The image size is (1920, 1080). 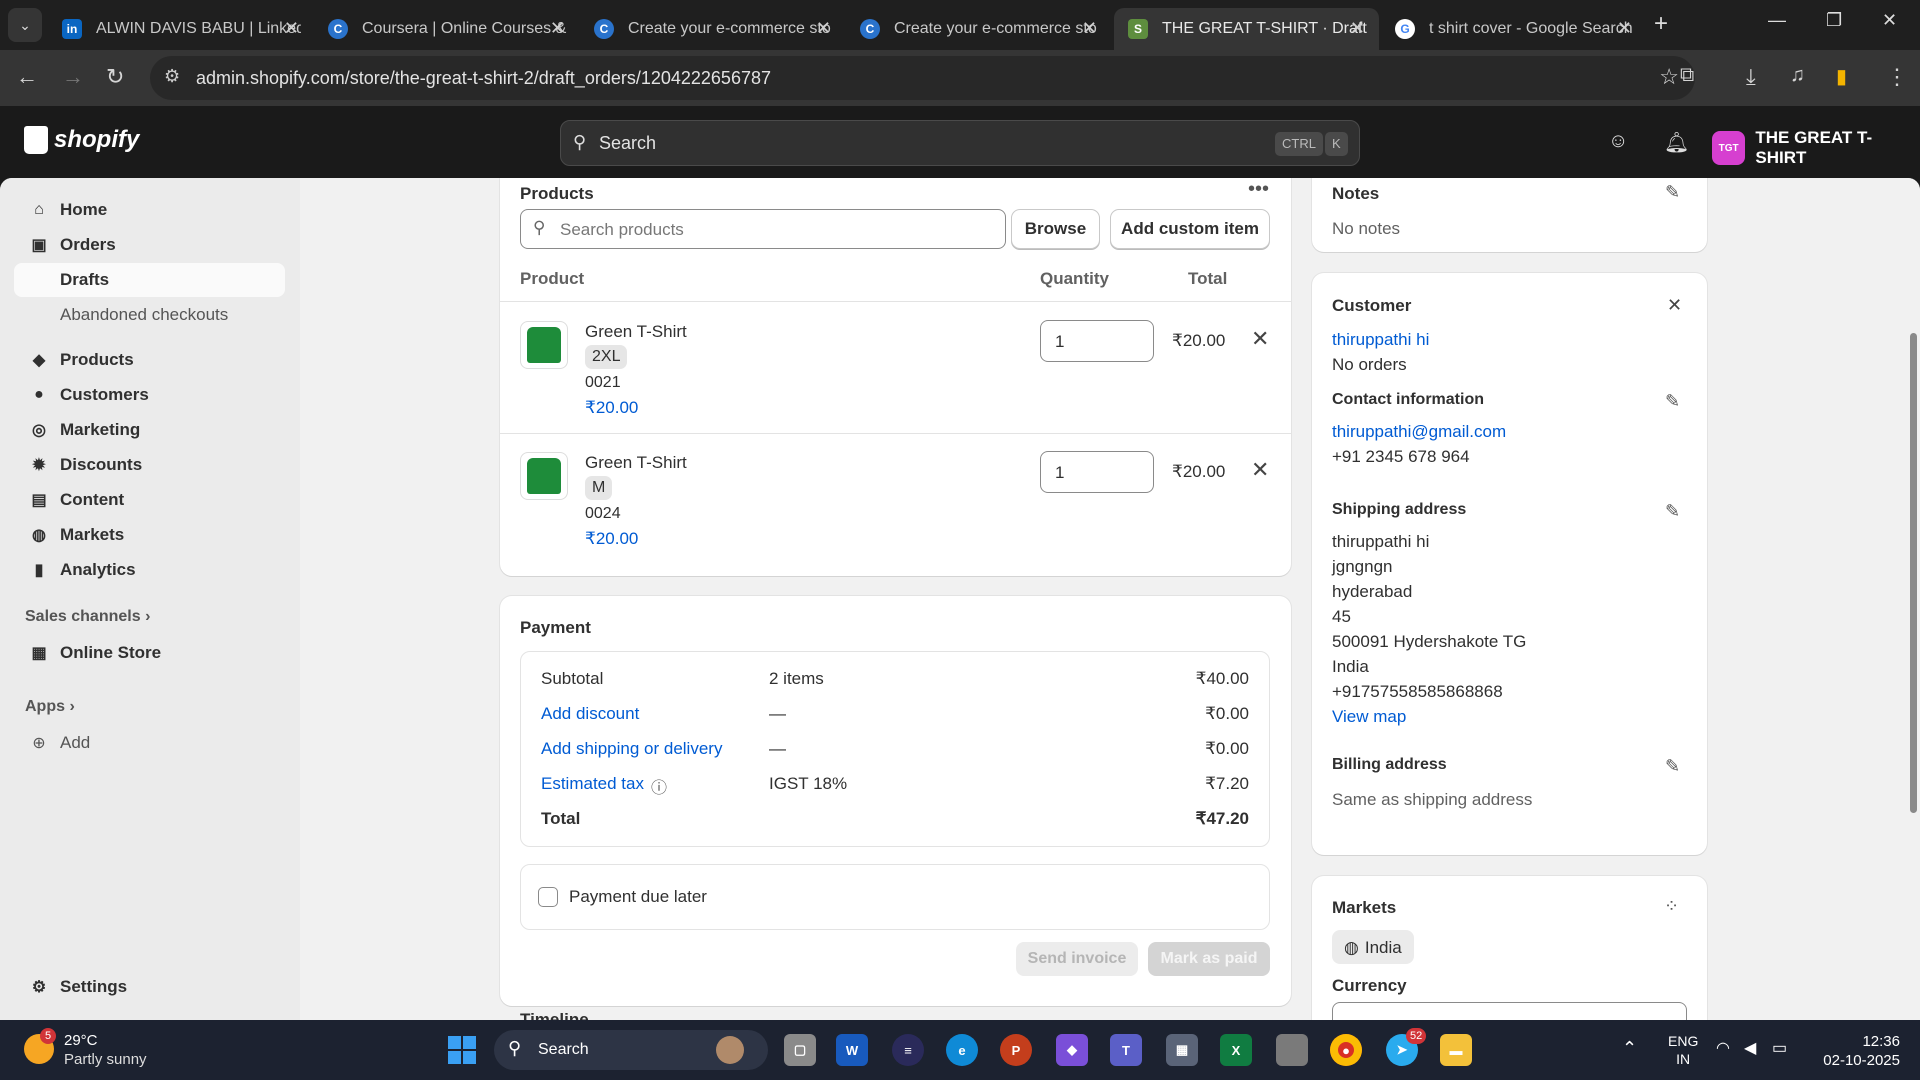 I want to click on sidebar-item-markets: ◍ Markets, so click(x=149, y=535).